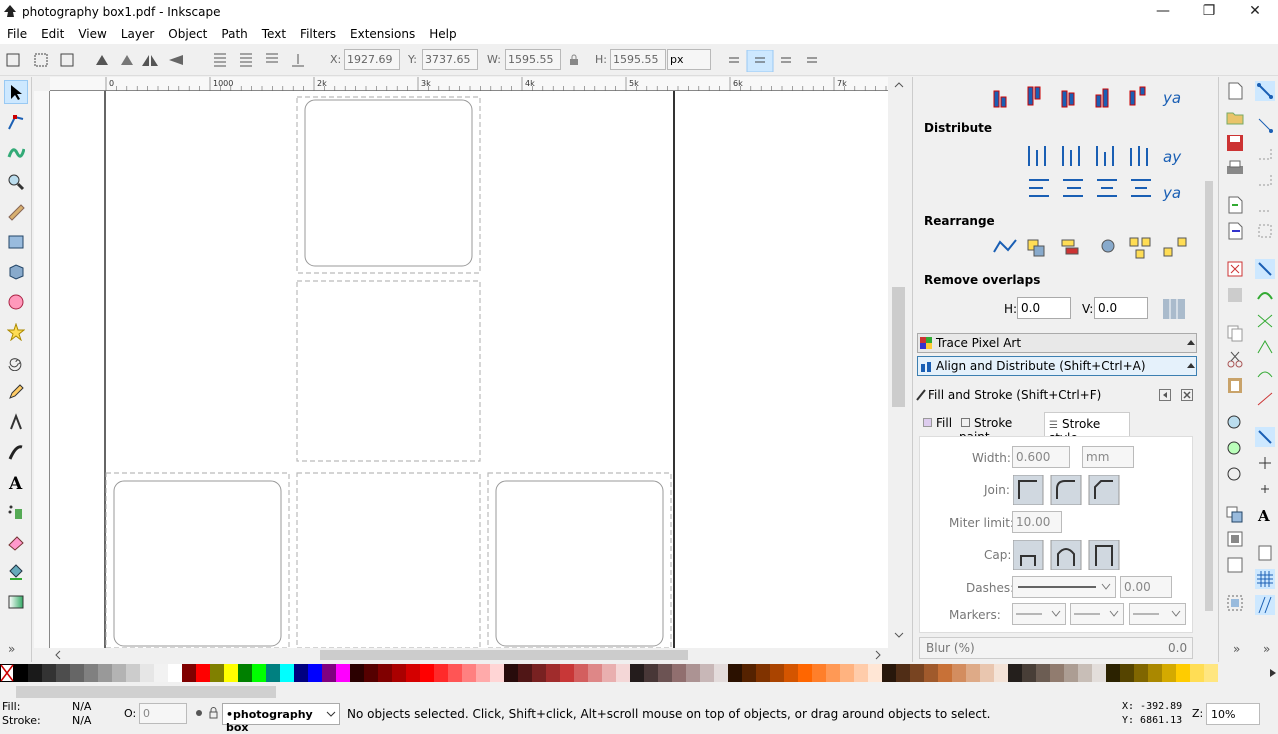 This screenshot has height=734, width=1278. What do you see at coordinates (1057, 366) in the screenshot?
I see `align-distribute-panel-tab: Align and Distribute (Shift+Ctrl+A)` at bounding box center [1057, 366].